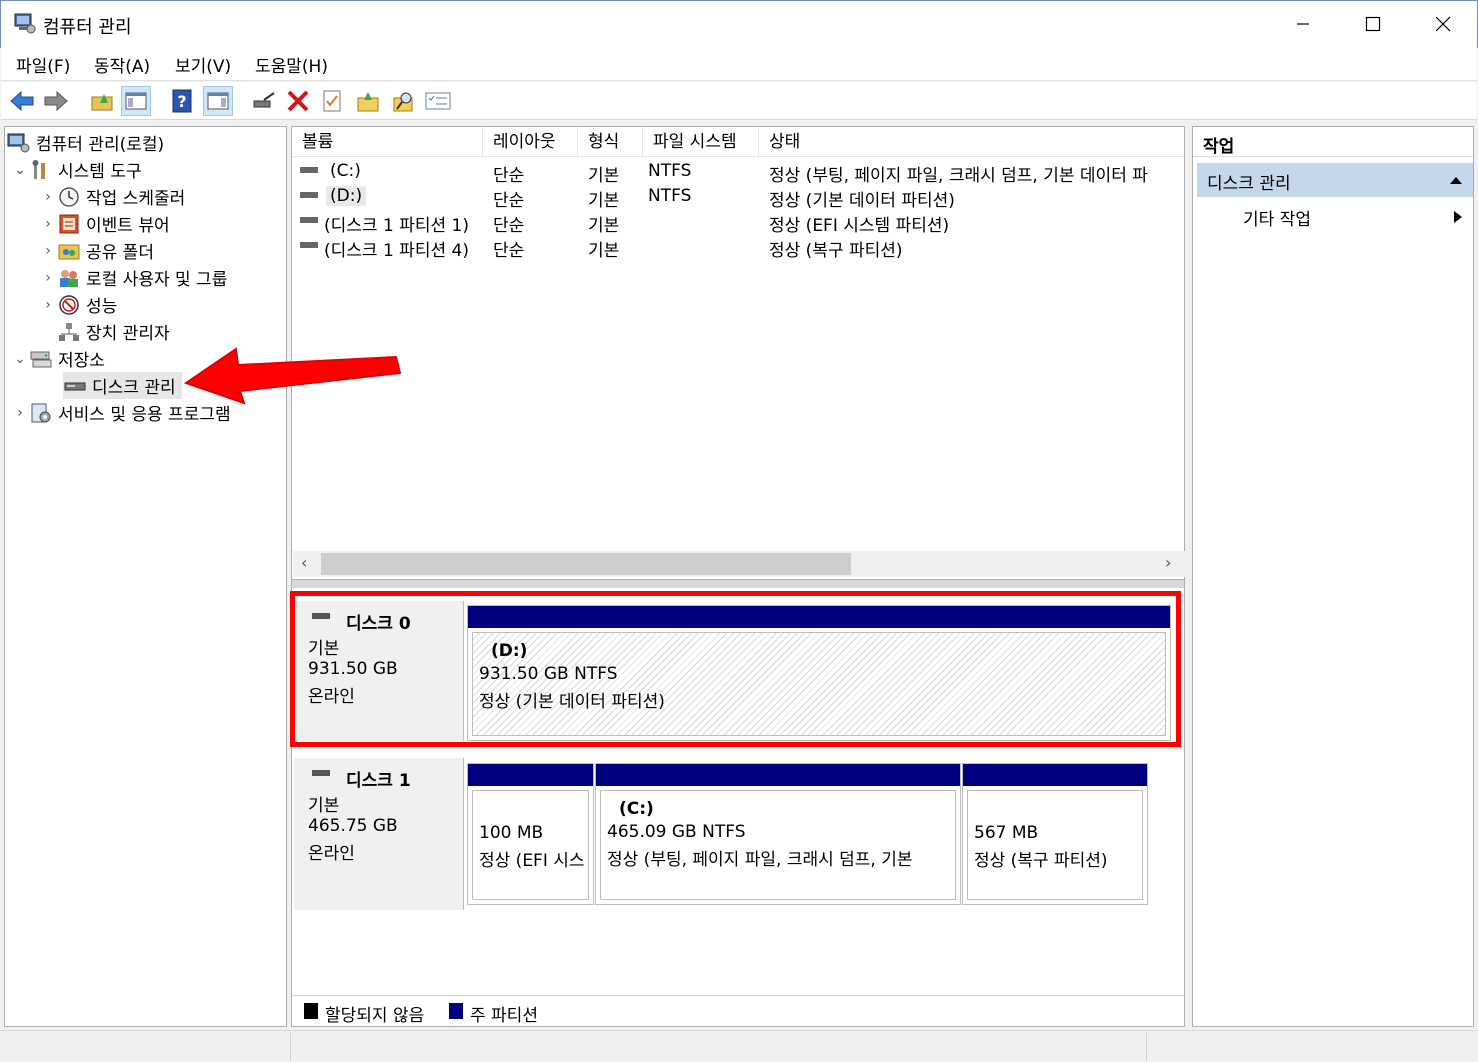 The height and width of the screenshot is (1062, 1478). What do you see at coordinates (701, 142) in the screenshot?
I see `column-header-filesystem: 파일 시스템` at bounding box center [701, 142].